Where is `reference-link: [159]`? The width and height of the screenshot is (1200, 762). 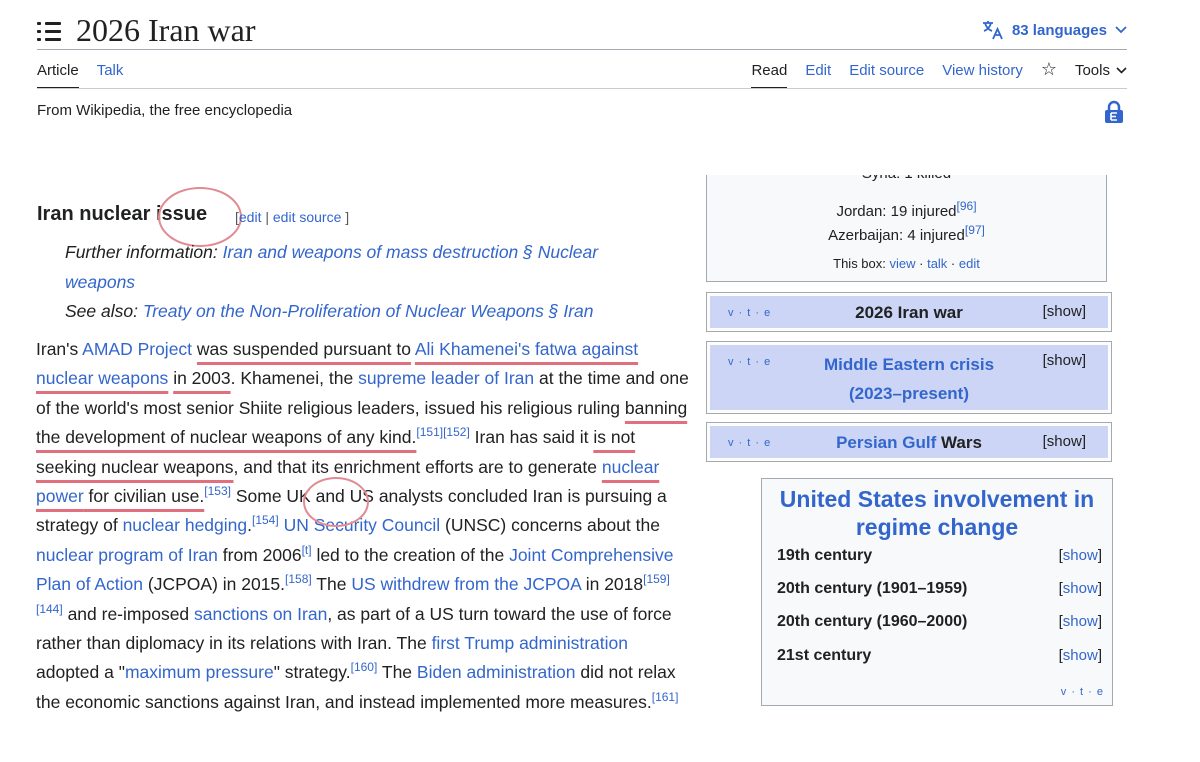
reference-link: [159] is located at coordinates (656, 579).